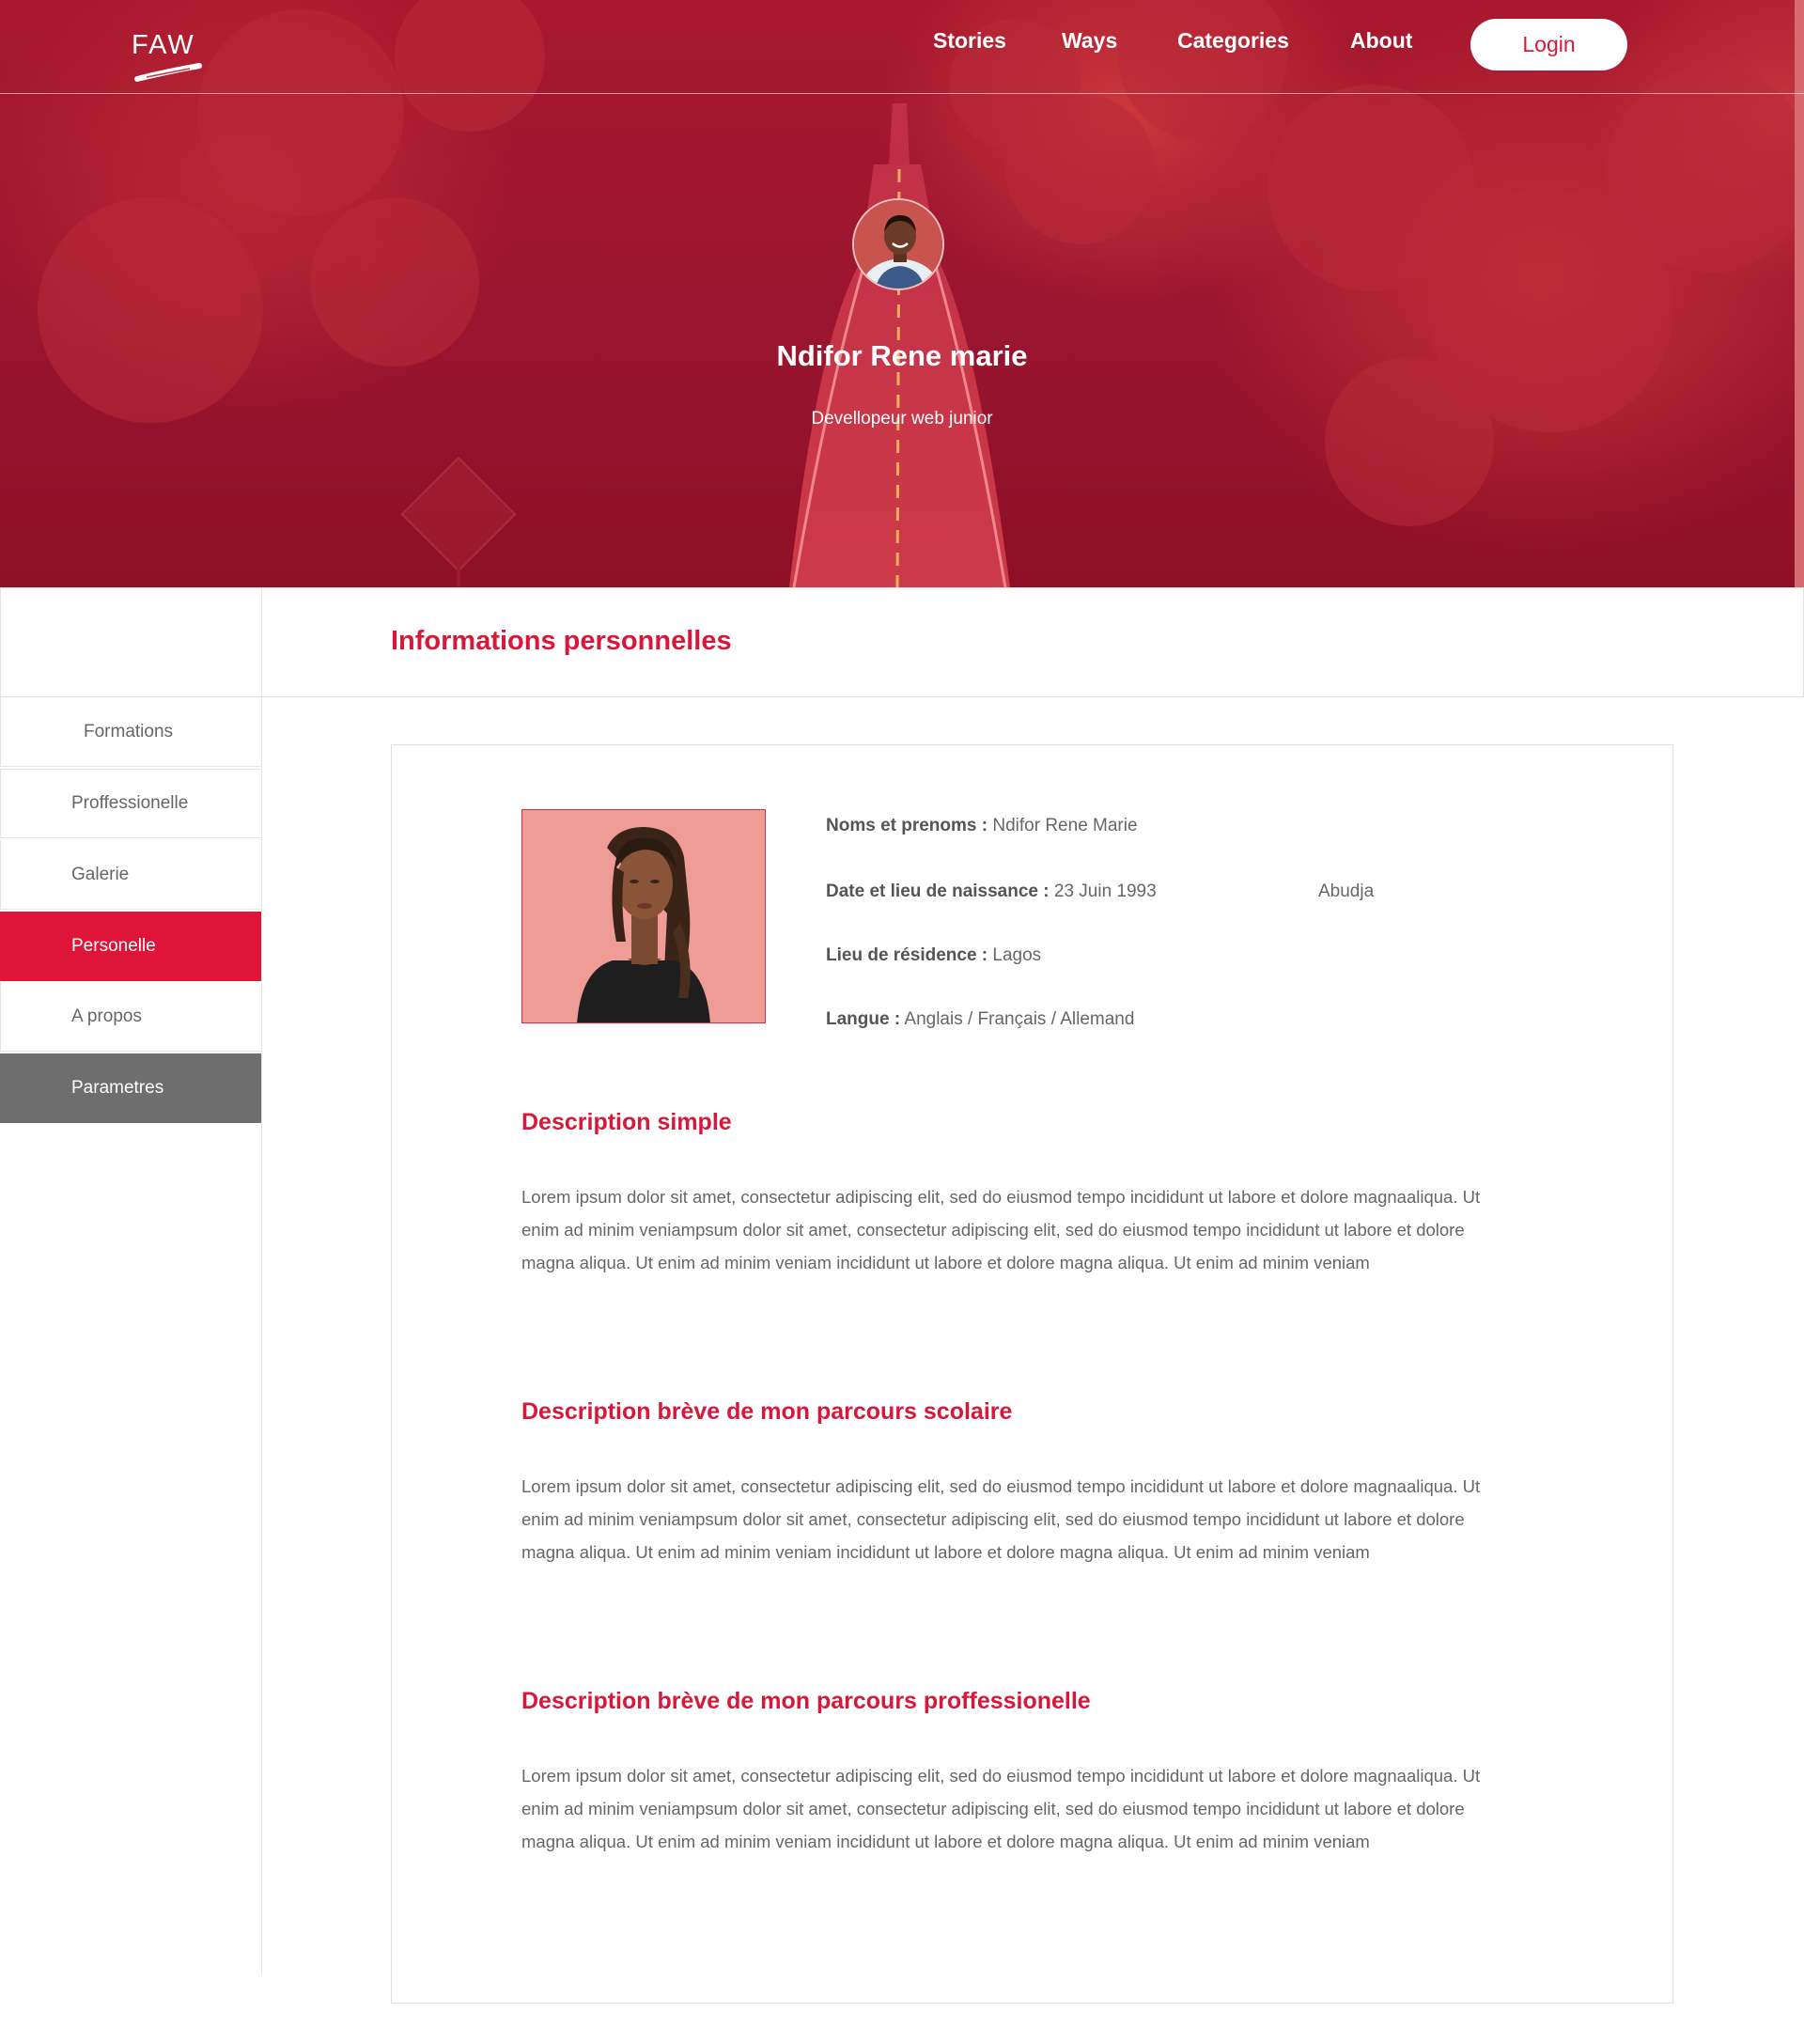 This screenshot has height=2044, width=1804. Describe the element at coordinates (561, 641) in the screenshot. I see `page-title: Informations personnelles` at that location.